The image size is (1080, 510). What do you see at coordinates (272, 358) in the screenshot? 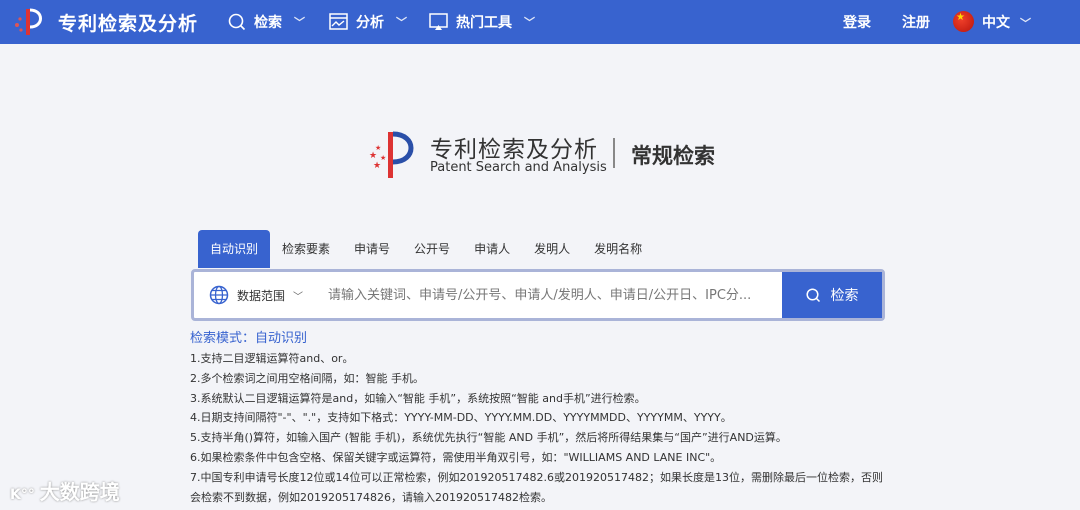
I see `tip-item: 1.支持二目逻辑运算符and、or。` at bounding box center [272, 358].